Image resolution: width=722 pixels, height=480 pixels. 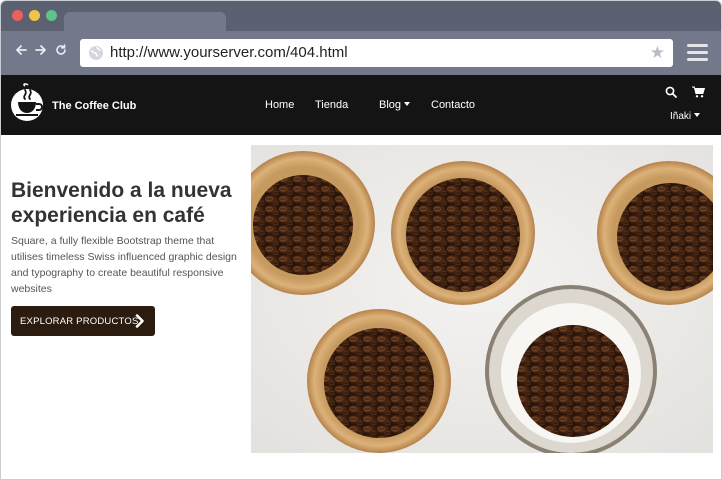 I want to click on reload-button, so click(x=61, y=52).